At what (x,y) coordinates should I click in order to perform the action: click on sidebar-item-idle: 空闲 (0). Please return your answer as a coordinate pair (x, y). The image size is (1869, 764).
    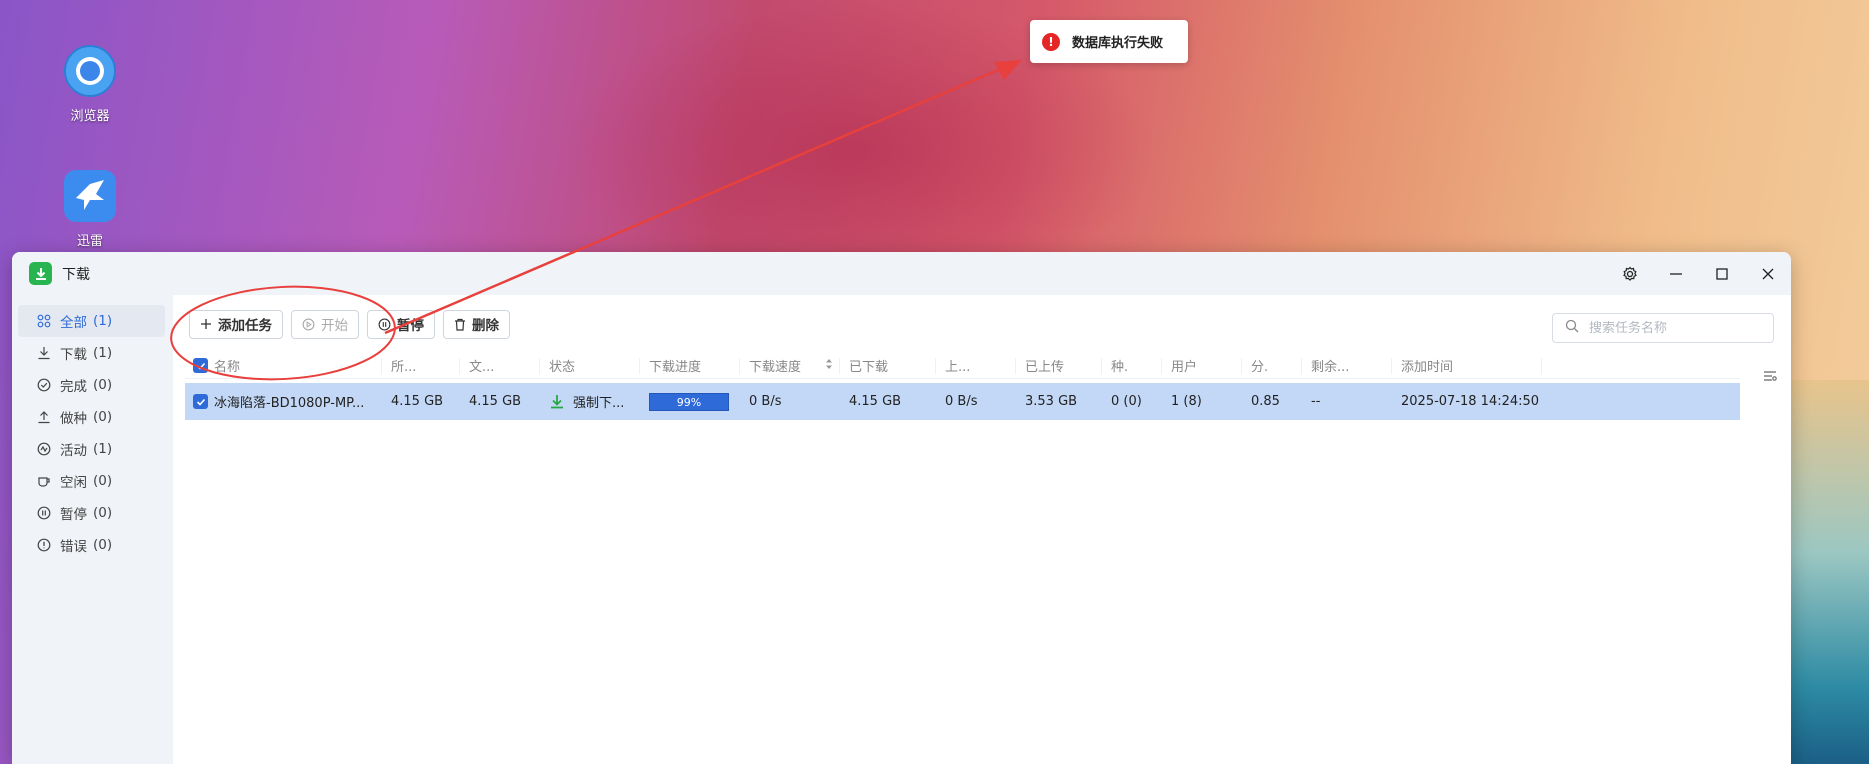
    Looking at the image, I should click on (91, 481).